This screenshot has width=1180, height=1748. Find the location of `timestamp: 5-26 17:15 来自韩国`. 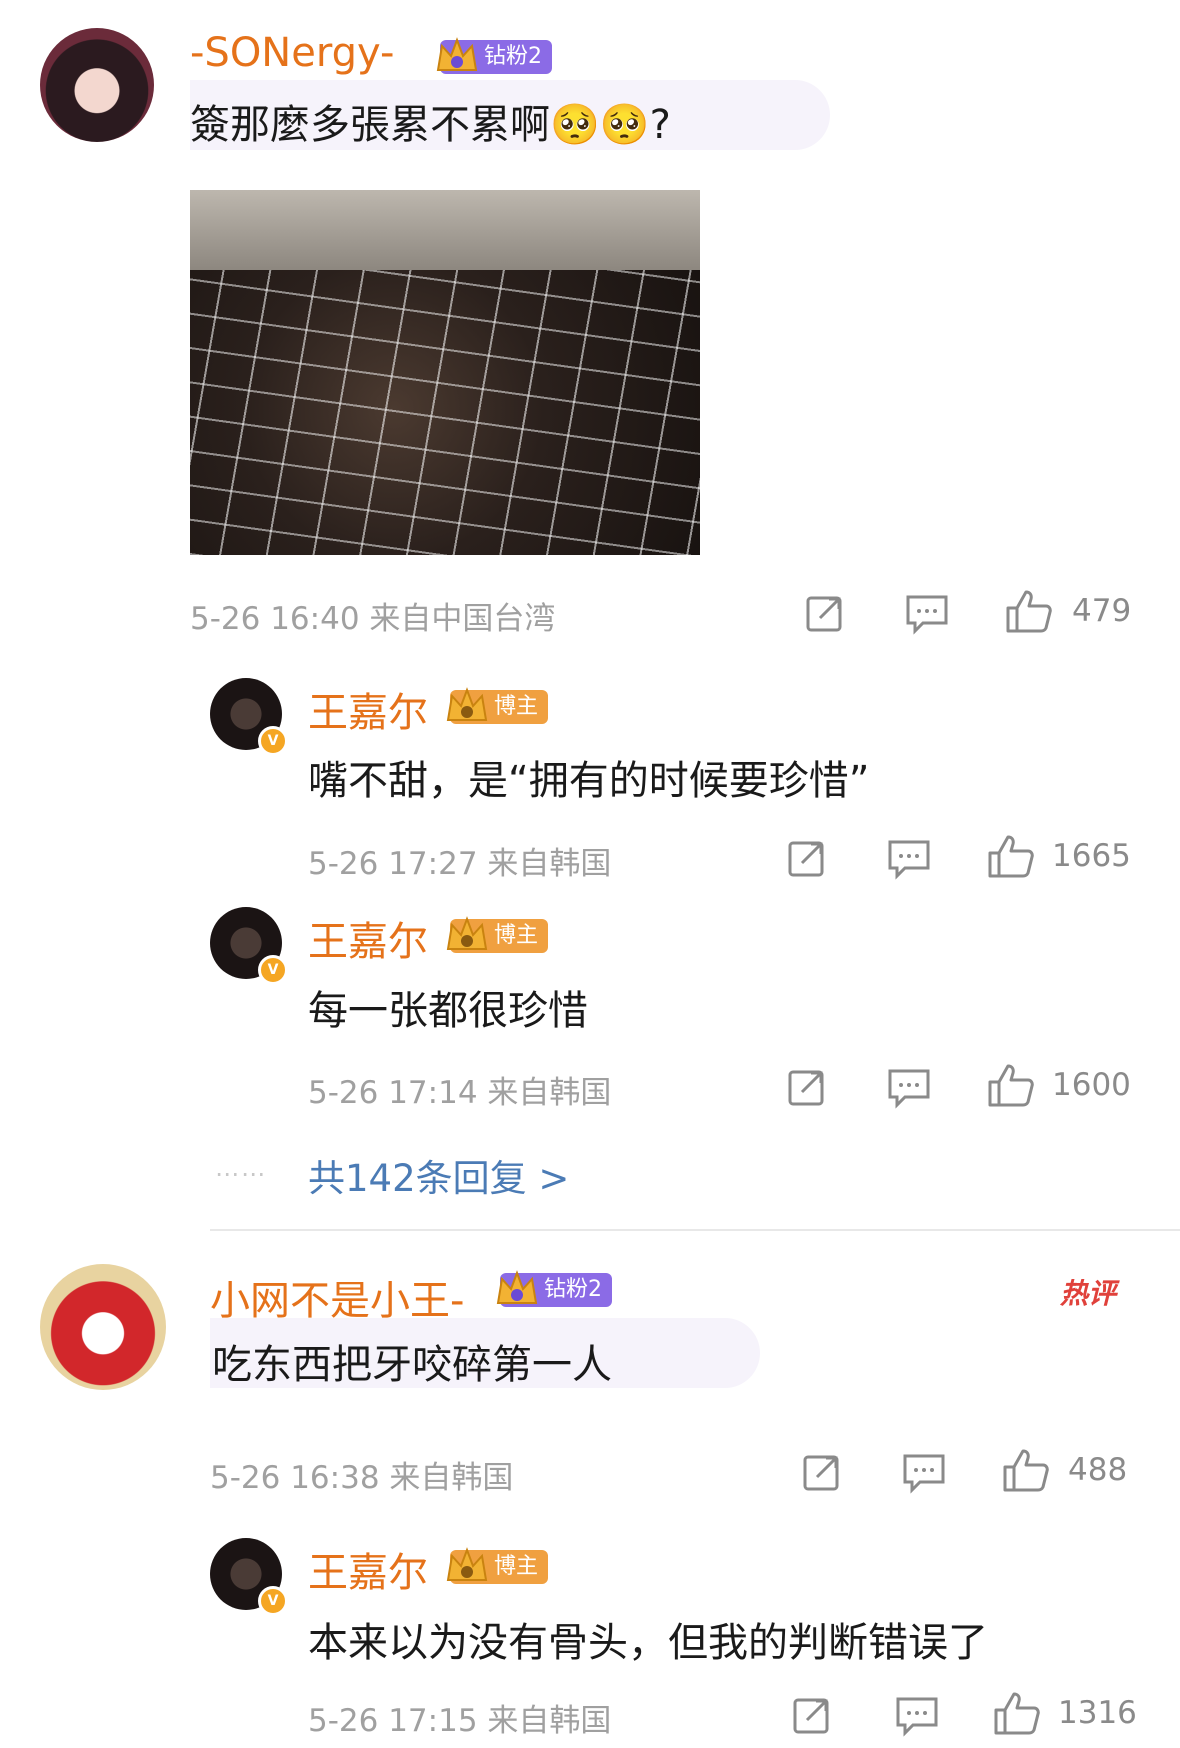

timestamp: 5-26 17:15 来自韩国 is located at coordinates (460, 1721).